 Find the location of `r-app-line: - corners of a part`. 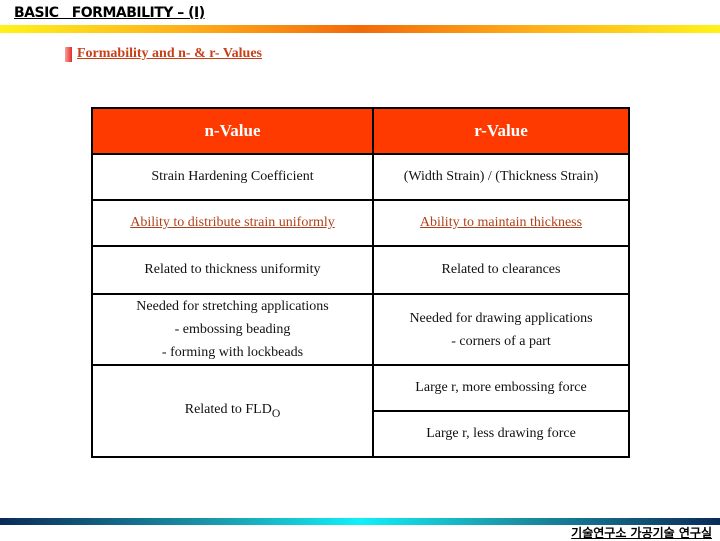

r-app-line: - corners of a part is located at coordinates (501, 341).